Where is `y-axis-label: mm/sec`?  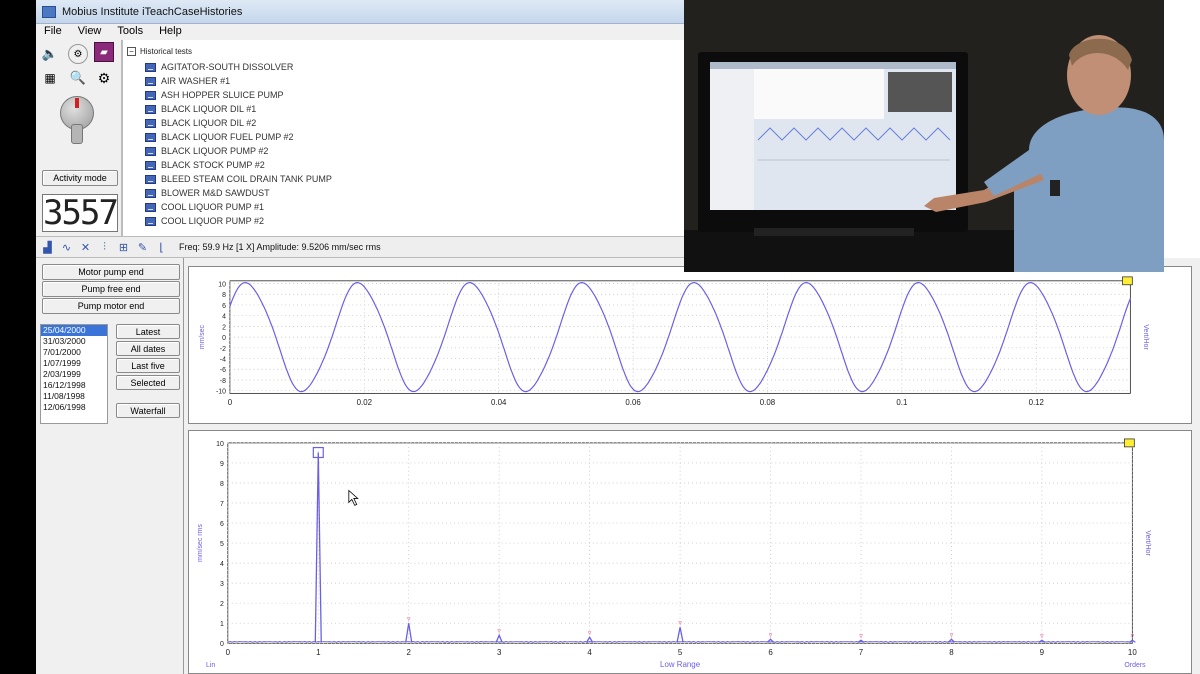 y-axis-label: mm/sec is located at coordinates (202, 336).